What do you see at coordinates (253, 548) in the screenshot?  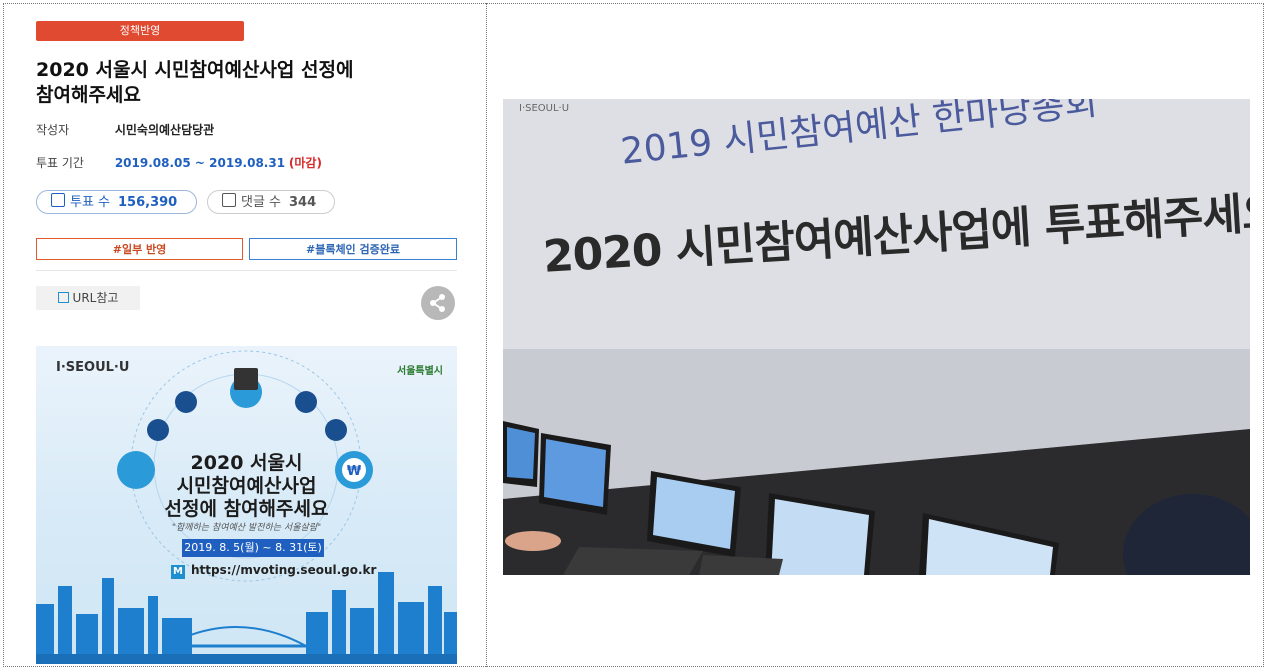 I see `poster-date: 2019. 8. 5(월) ~ 8. 31(토)` at bounding box center [253, 548].